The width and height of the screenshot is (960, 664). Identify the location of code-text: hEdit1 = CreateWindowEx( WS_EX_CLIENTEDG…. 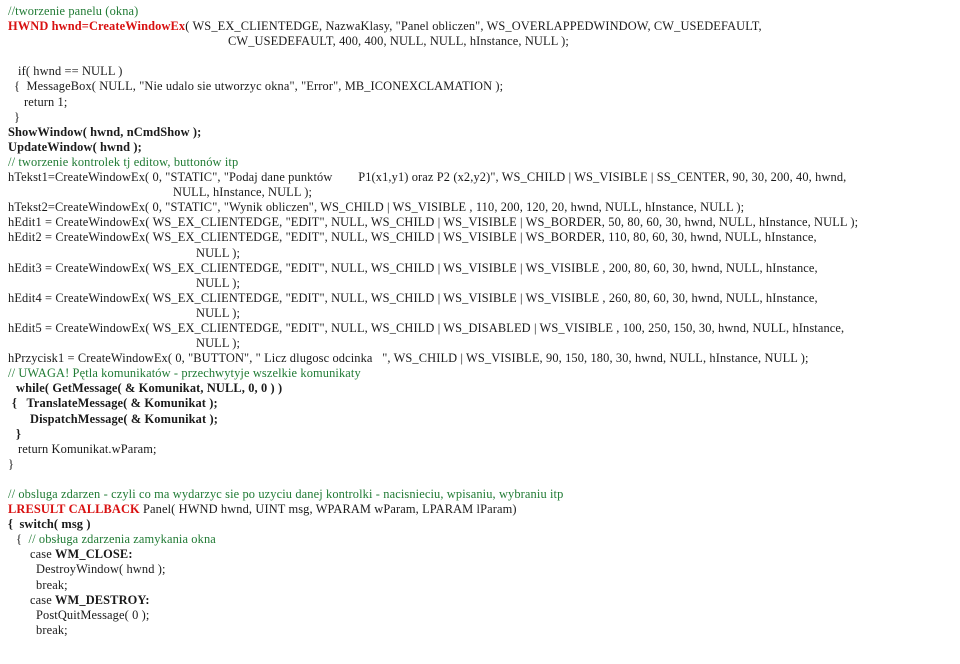
(433, 222).